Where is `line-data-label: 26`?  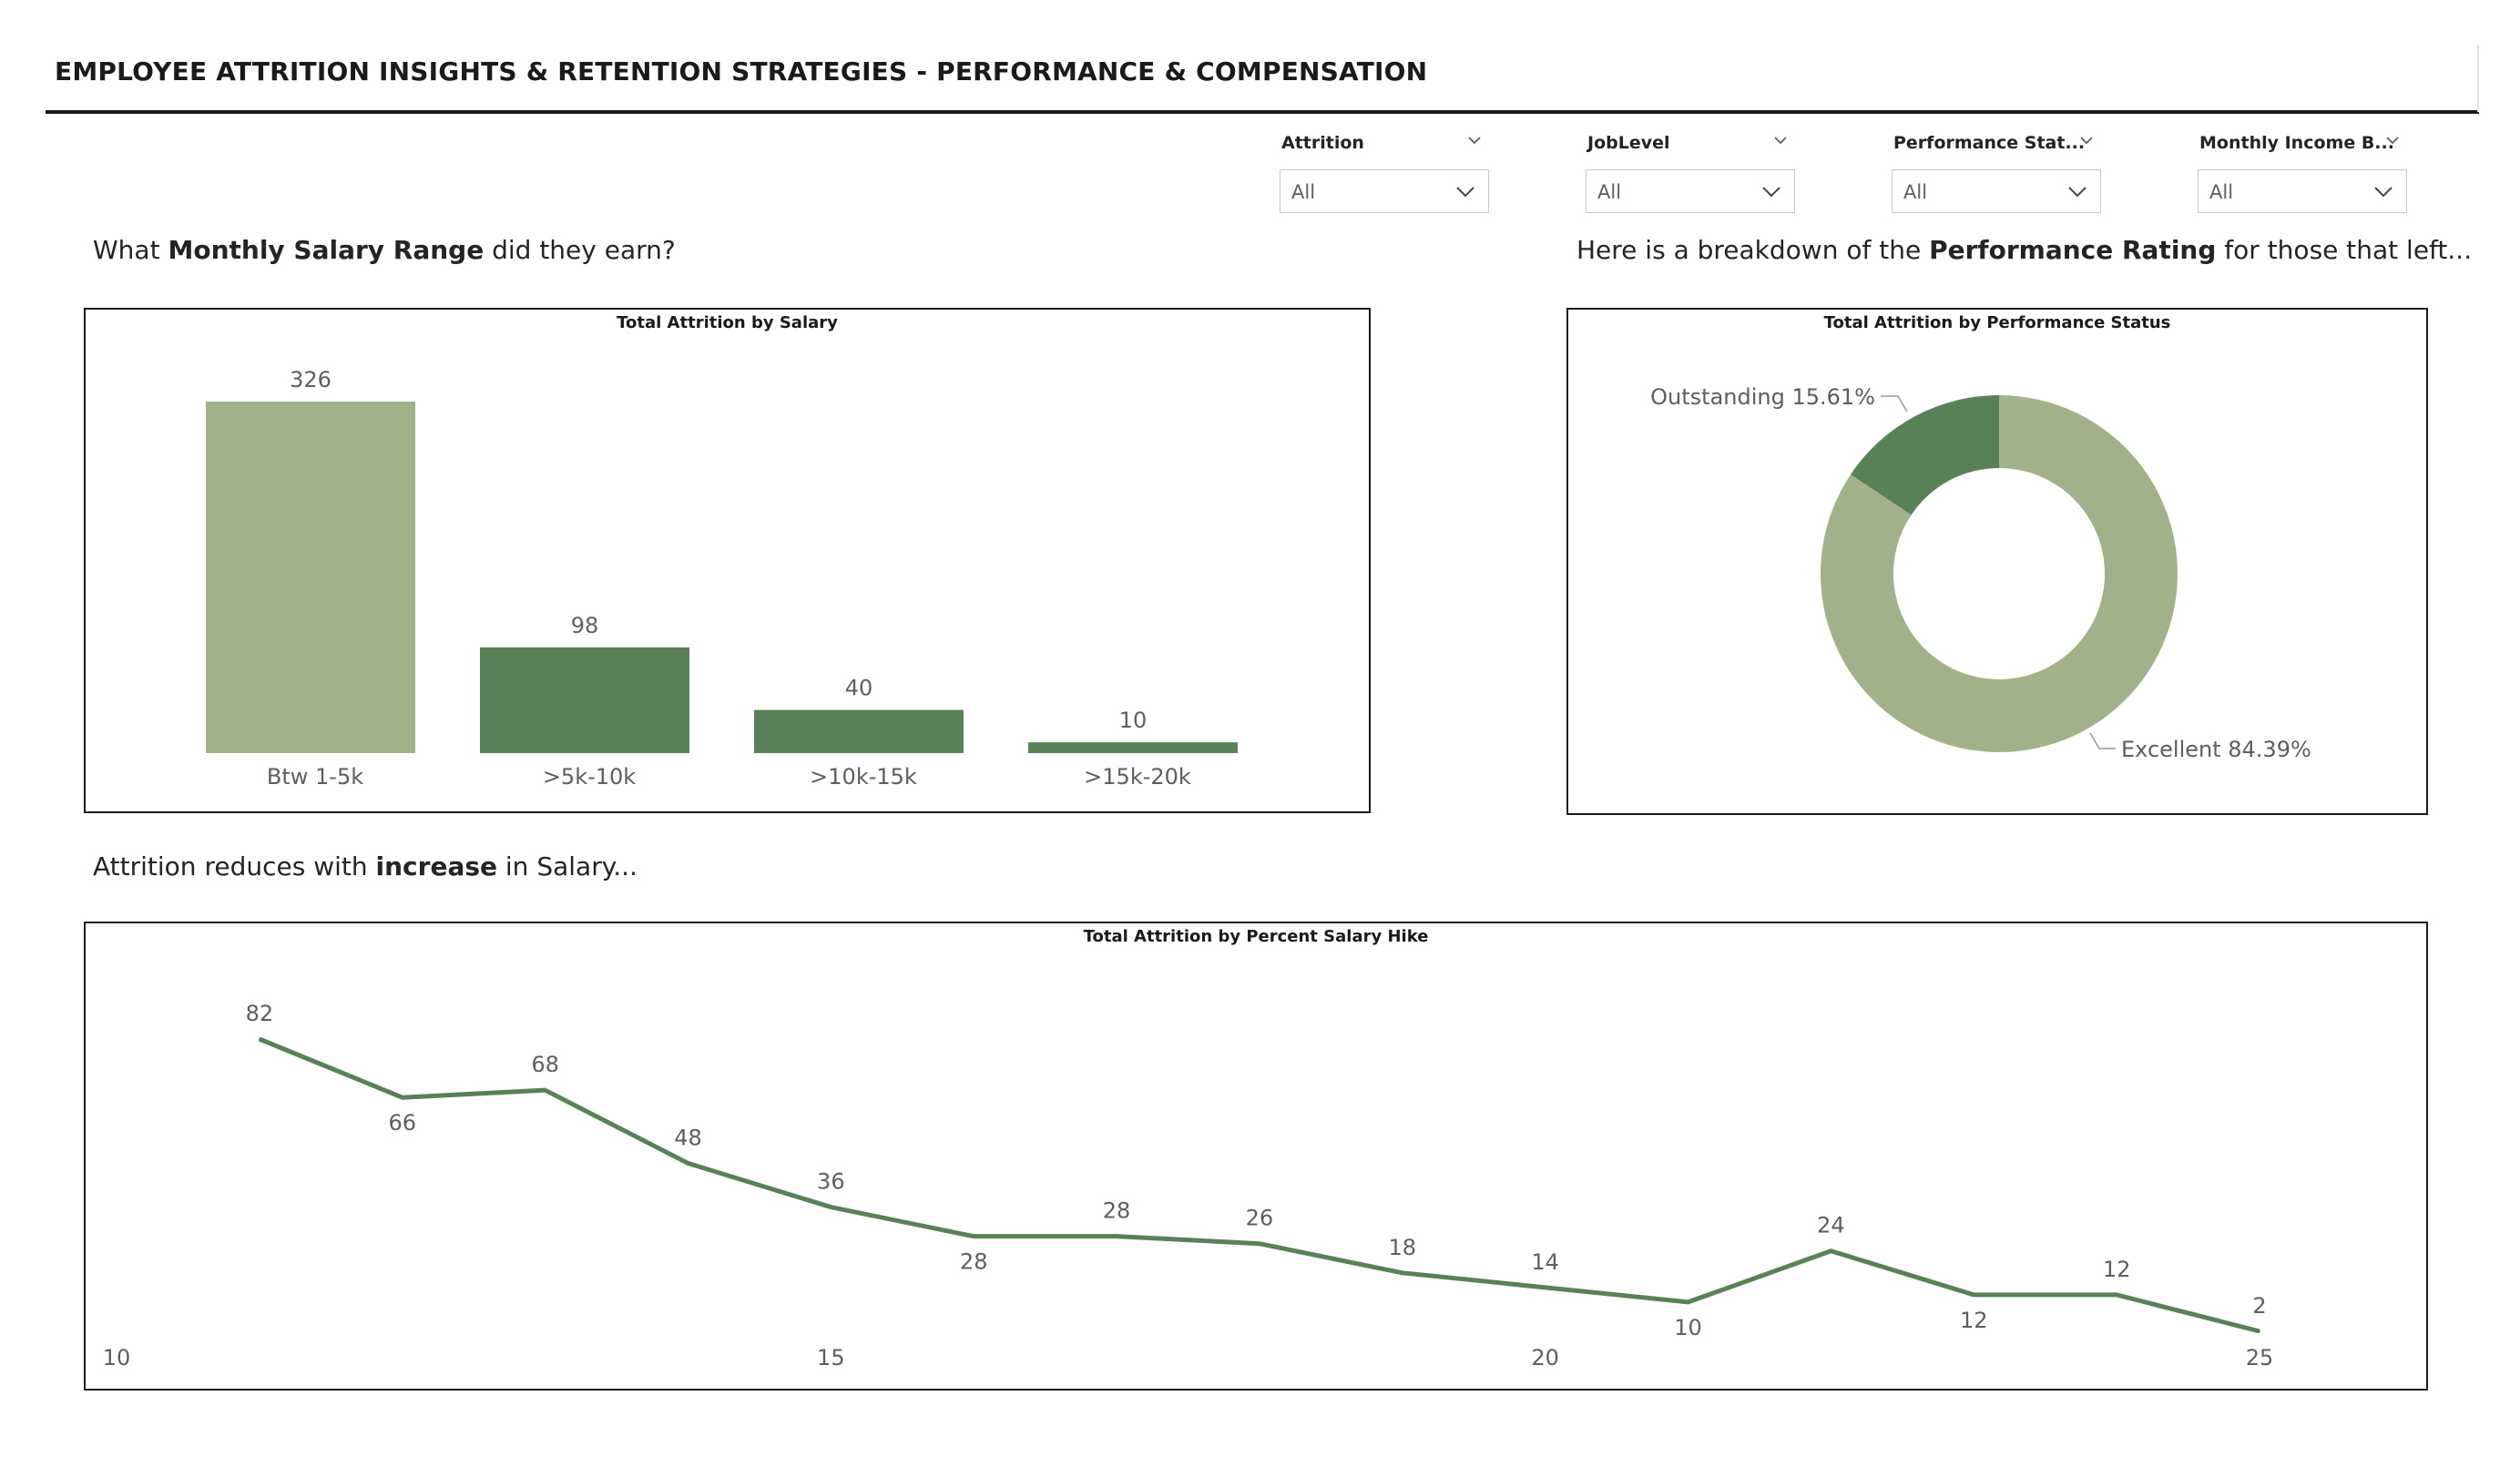 line-data-label: 26 is located at coordinates (1260, 1218).